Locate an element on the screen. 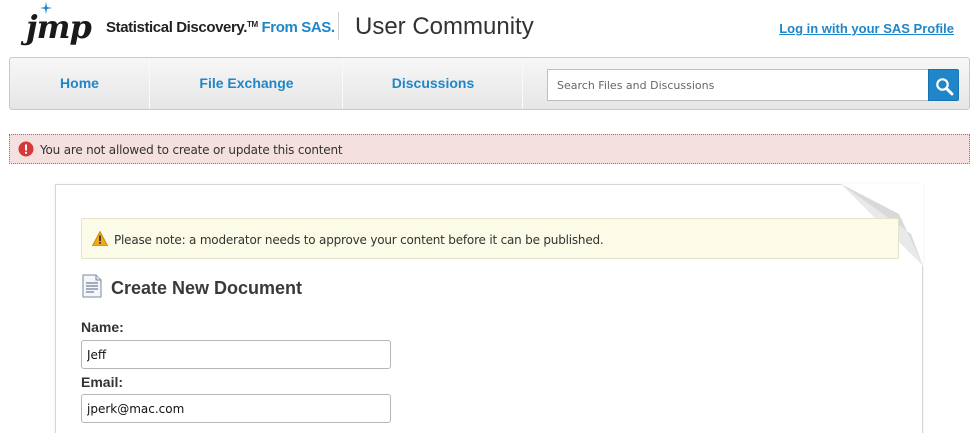  nav-file-exchange: File Exchange is located at coordinates (246, 83).